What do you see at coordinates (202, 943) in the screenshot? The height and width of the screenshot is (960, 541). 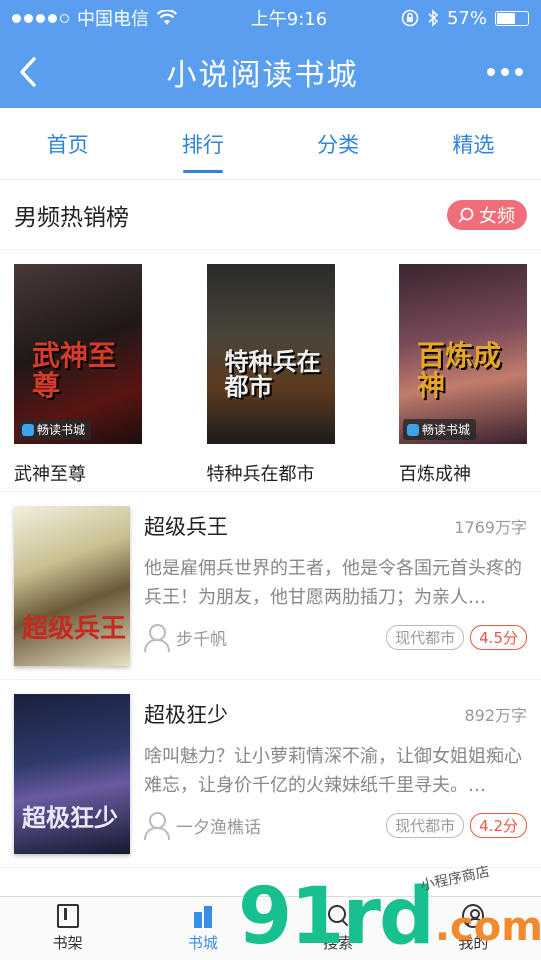 I see `nav-label: 书城` at bounding box center [202, 943].